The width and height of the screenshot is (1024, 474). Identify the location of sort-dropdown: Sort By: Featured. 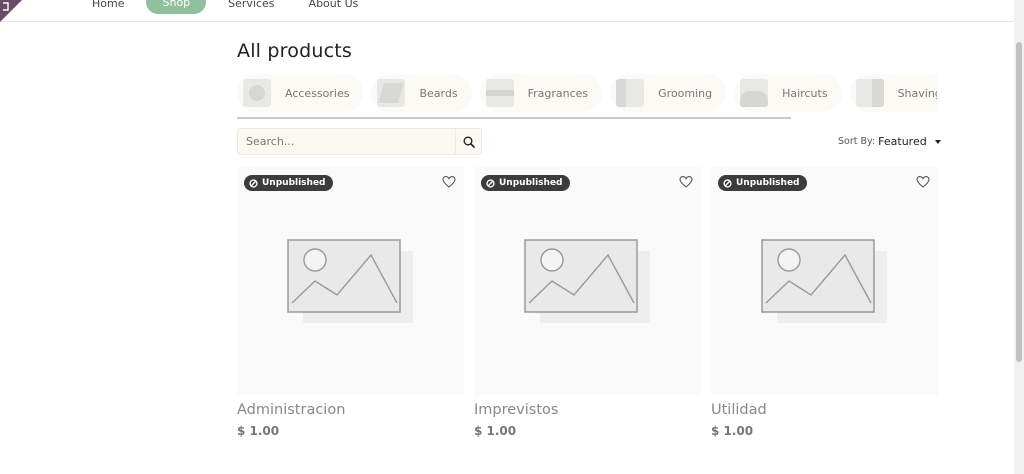
(889, 141).